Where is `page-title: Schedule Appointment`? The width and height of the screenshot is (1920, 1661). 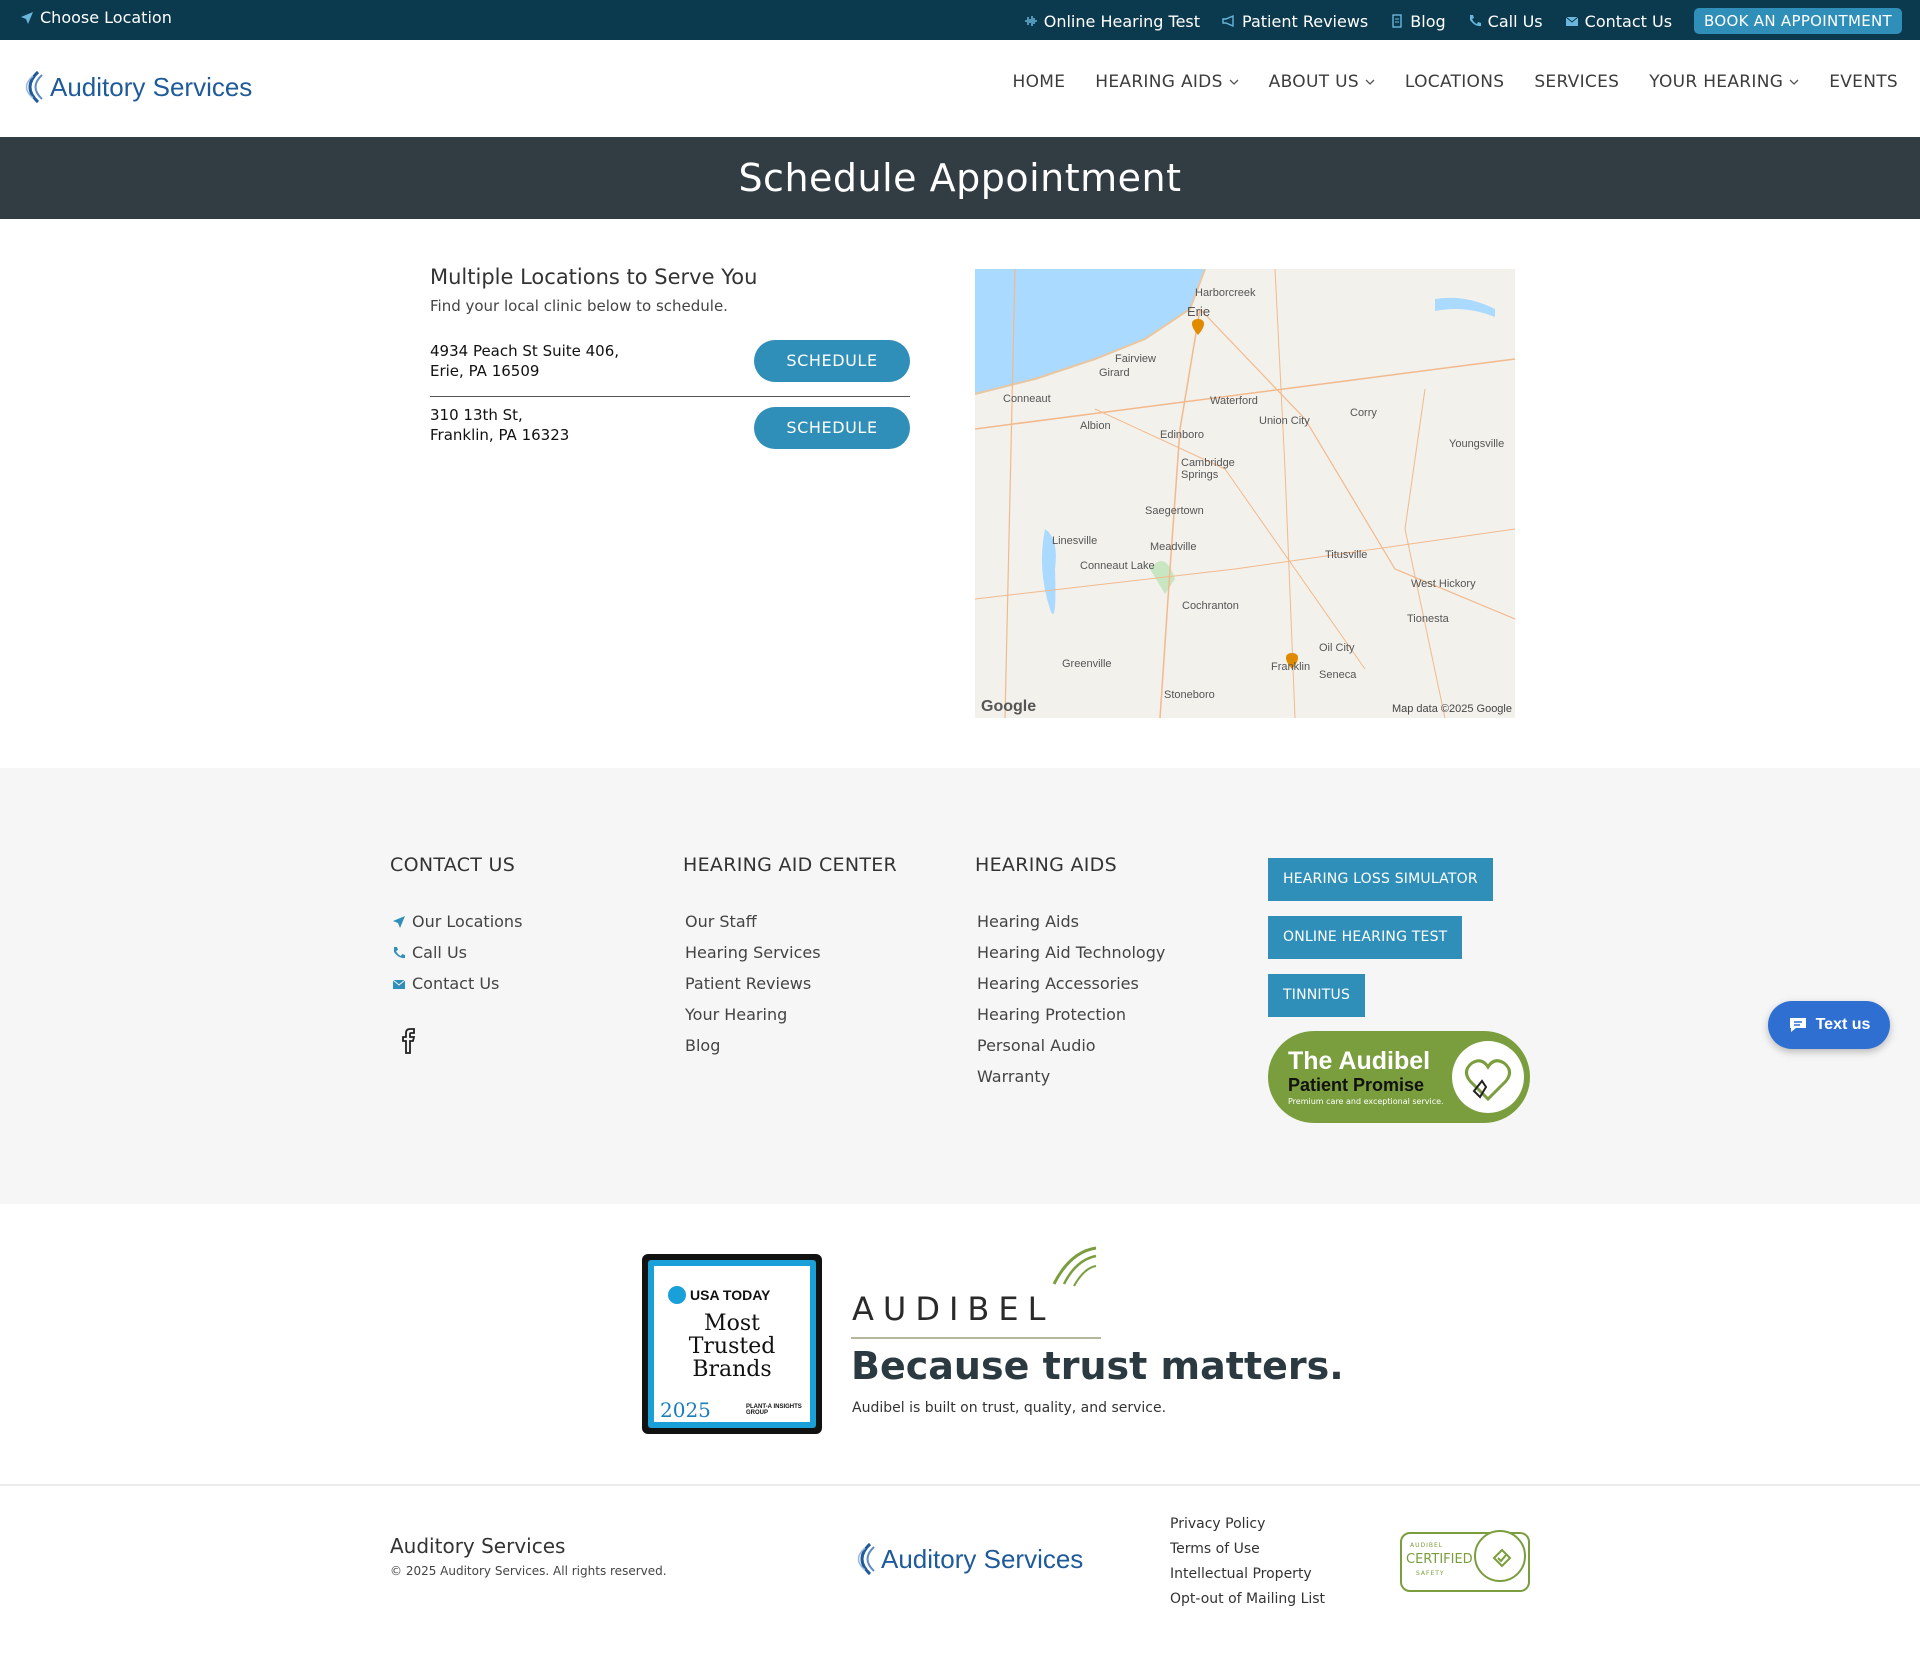
page-title: Schedule Appointment is located at coordinates (960, 178).